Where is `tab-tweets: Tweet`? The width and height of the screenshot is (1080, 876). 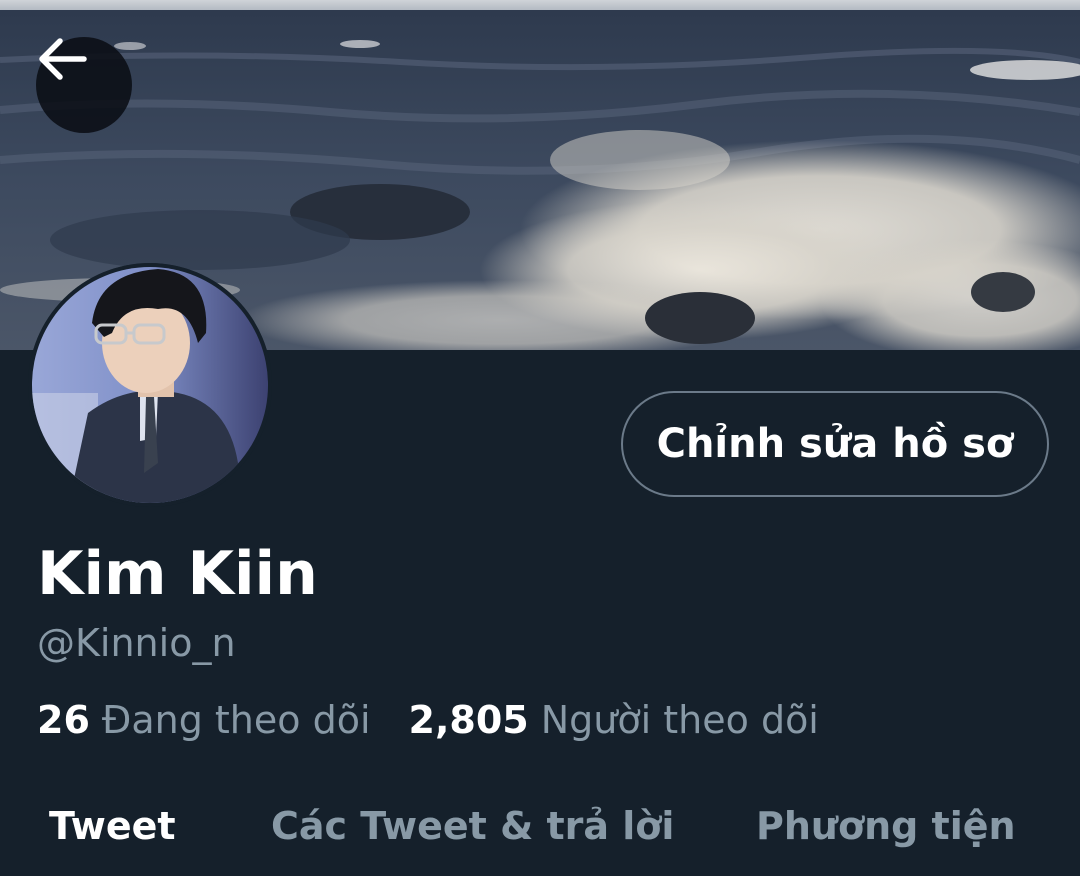 tab-tweets: Tweet is located at coordinates (112, 826).